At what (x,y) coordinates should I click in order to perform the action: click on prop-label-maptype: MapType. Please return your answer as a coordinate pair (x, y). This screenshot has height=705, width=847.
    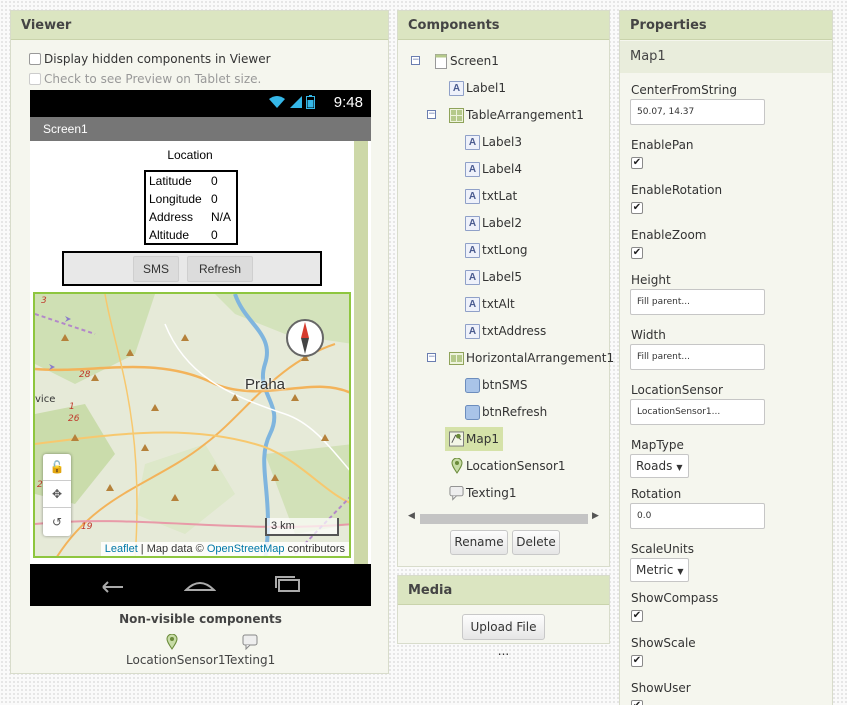
    Looking at the image, I should click on (657, 445).